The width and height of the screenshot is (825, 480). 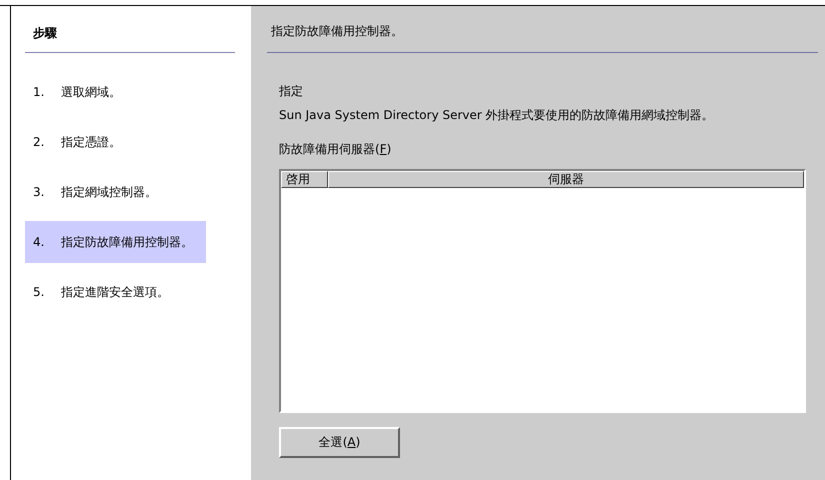 What do you see at coordinates (566, 179) in the screenshot?
I see `column-header: 伺服器` at bounding box center [566, 179].